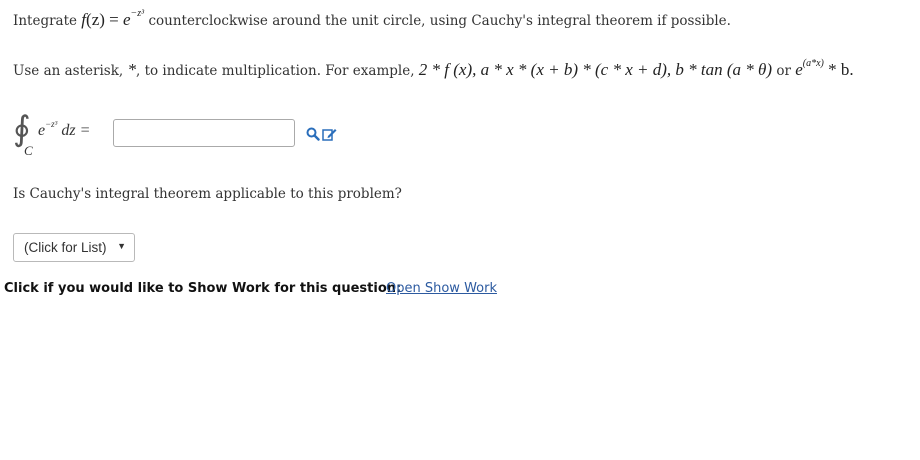  Describe the element at coordinates (824, 69) in the screenshot. I see `example-exponential: e(a*x) * b.` at that location.